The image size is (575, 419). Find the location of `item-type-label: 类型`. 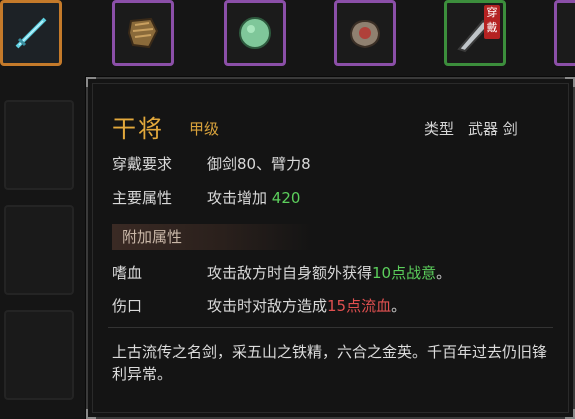

item-type-label: 类型 is located at coordinates (439, 129).